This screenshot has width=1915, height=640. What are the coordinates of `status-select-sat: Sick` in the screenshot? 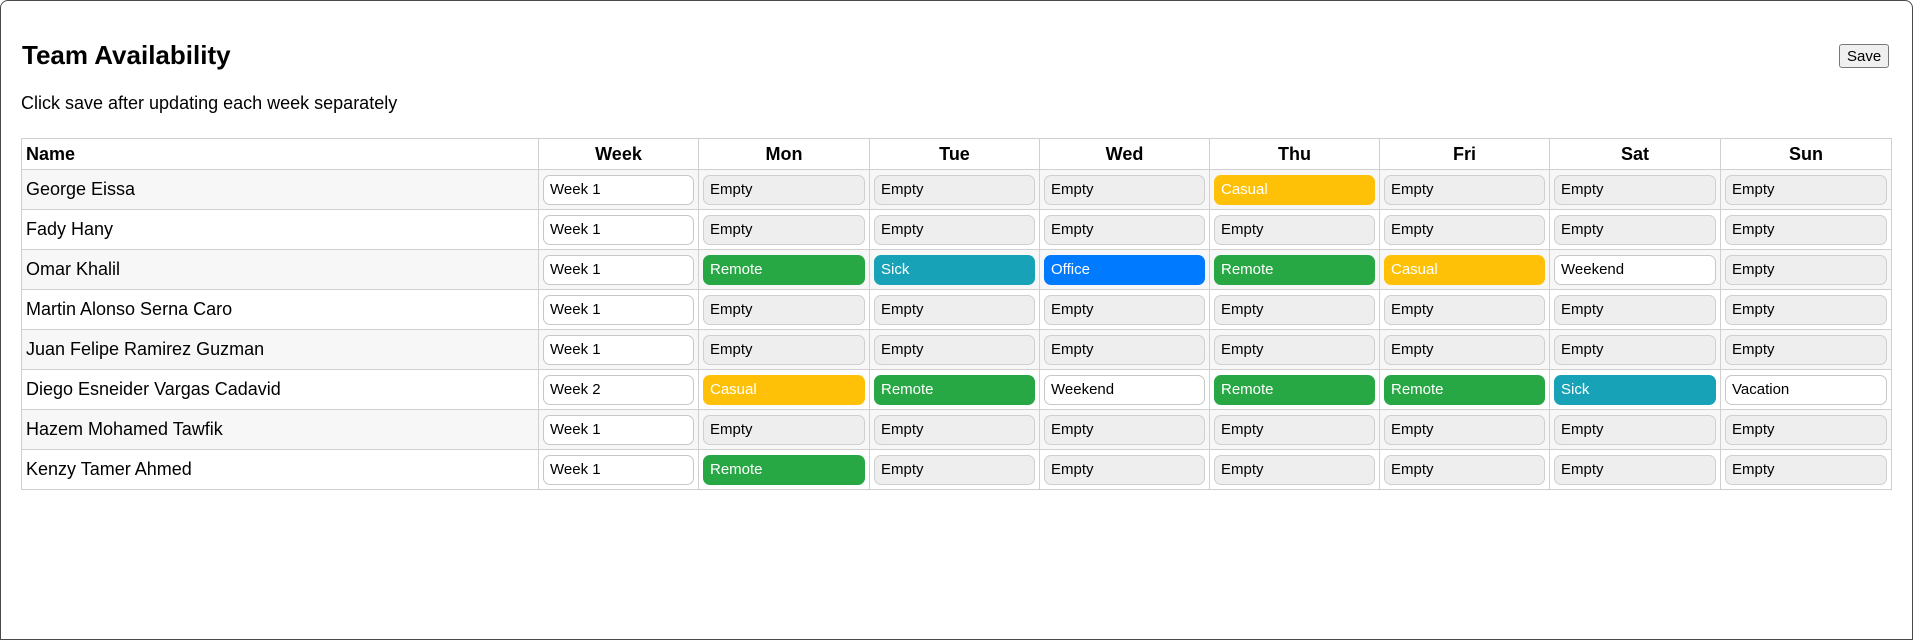 It's located at (1635, 389).